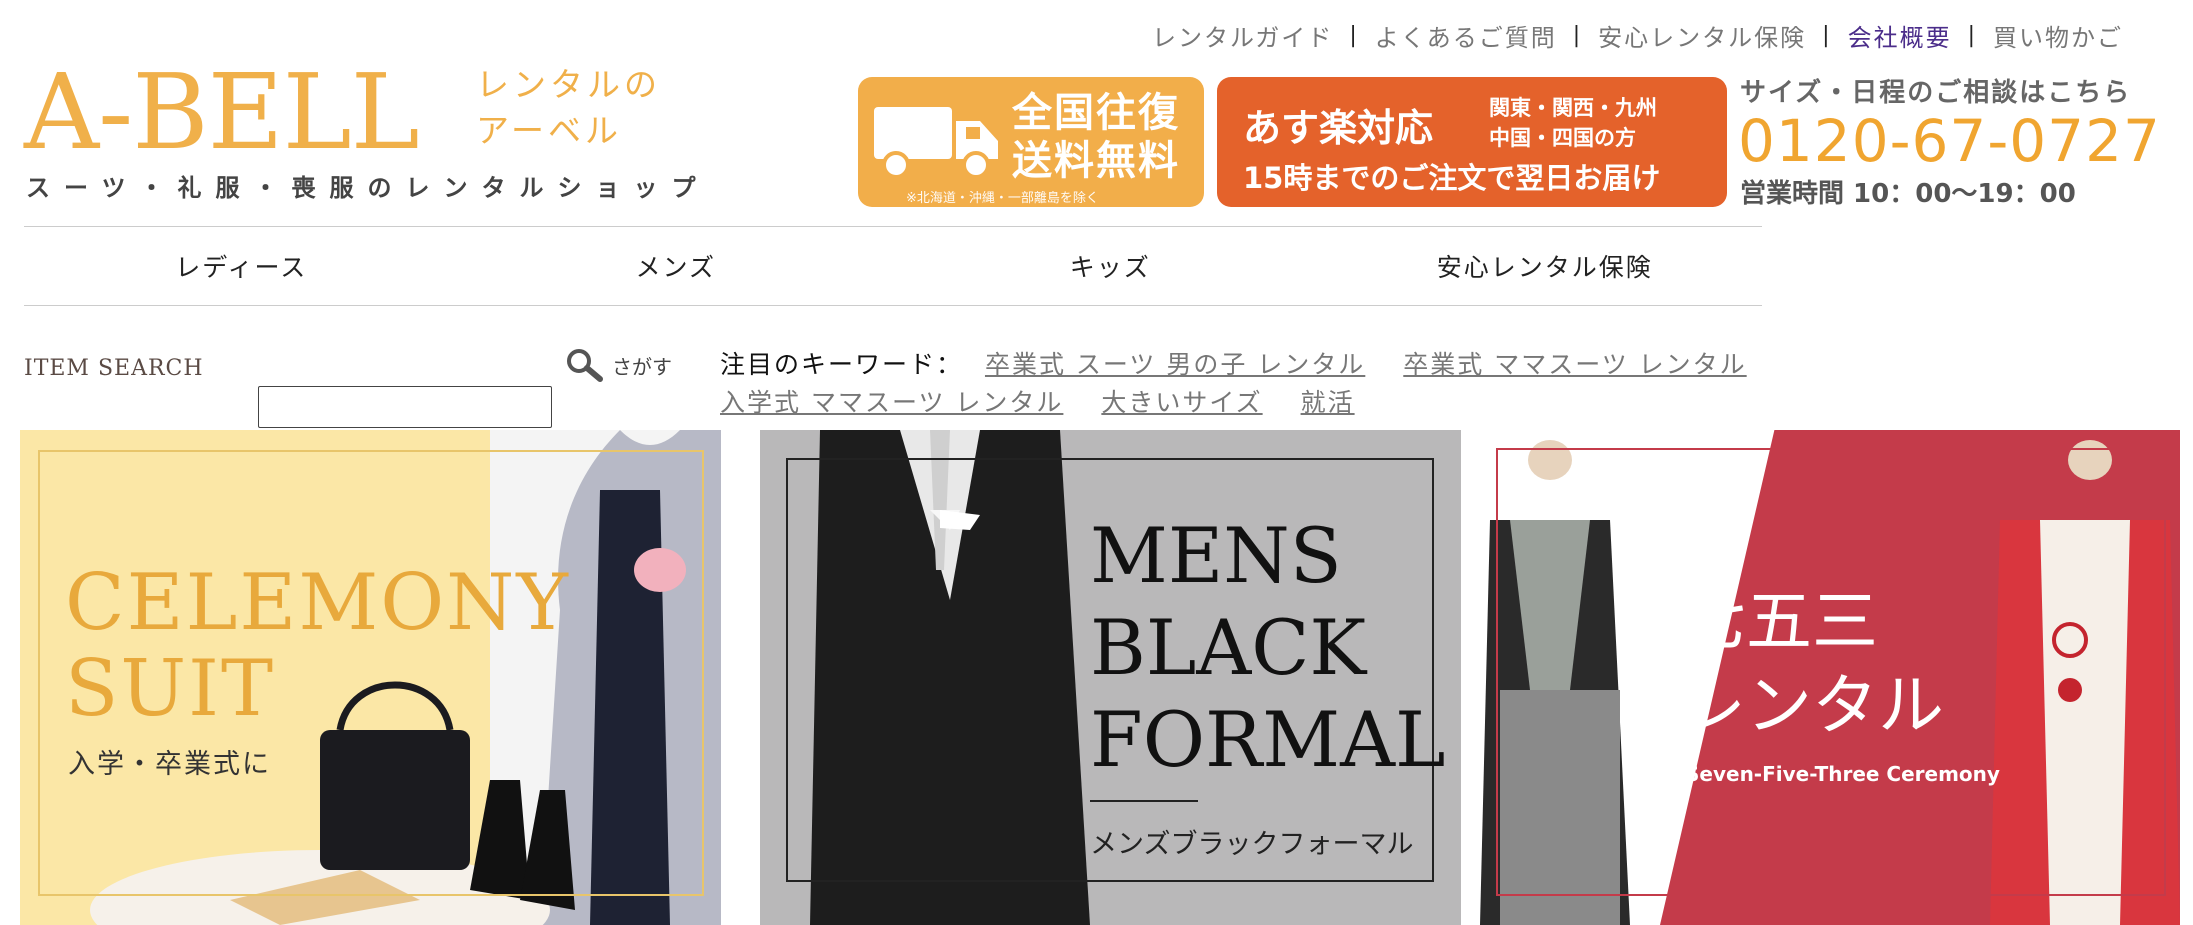 This screenshot has width=2193, height=925. I want to click on mens-banner-title: MENS BLACK FORMAL, so click(1267, 648).